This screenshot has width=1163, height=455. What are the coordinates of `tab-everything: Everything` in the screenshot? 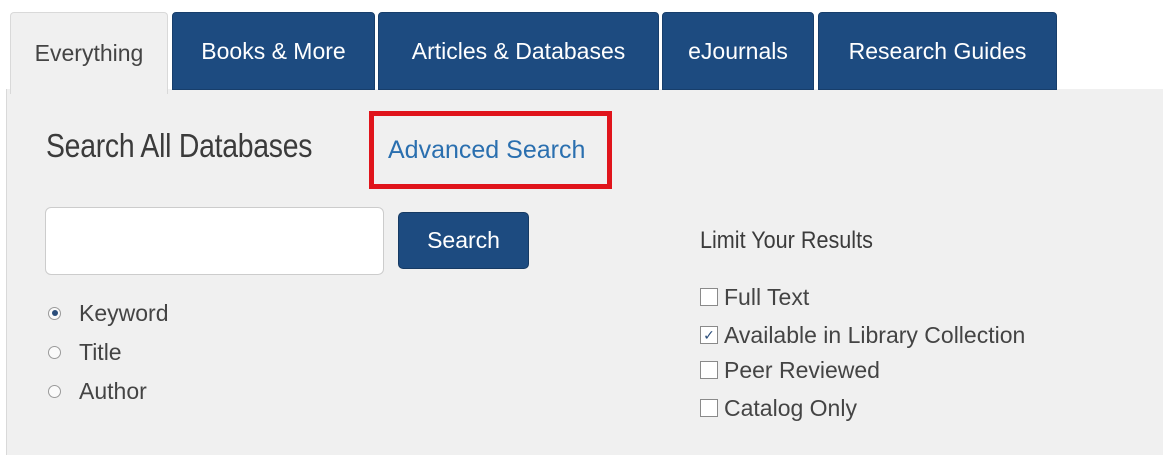 It's located at (89, 53).